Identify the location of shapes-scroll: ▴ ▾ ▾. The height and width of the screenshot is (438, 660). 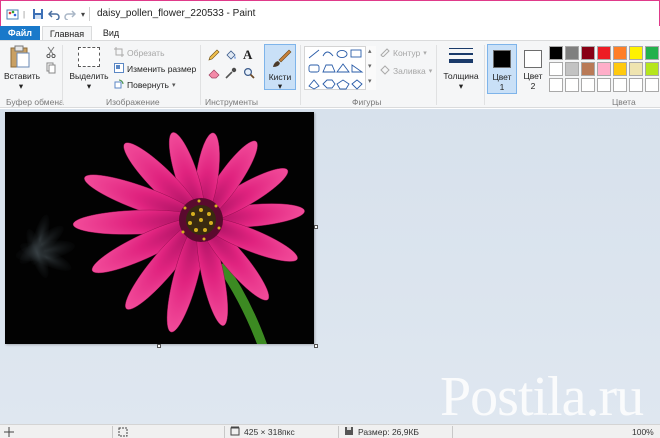
(370, 68).